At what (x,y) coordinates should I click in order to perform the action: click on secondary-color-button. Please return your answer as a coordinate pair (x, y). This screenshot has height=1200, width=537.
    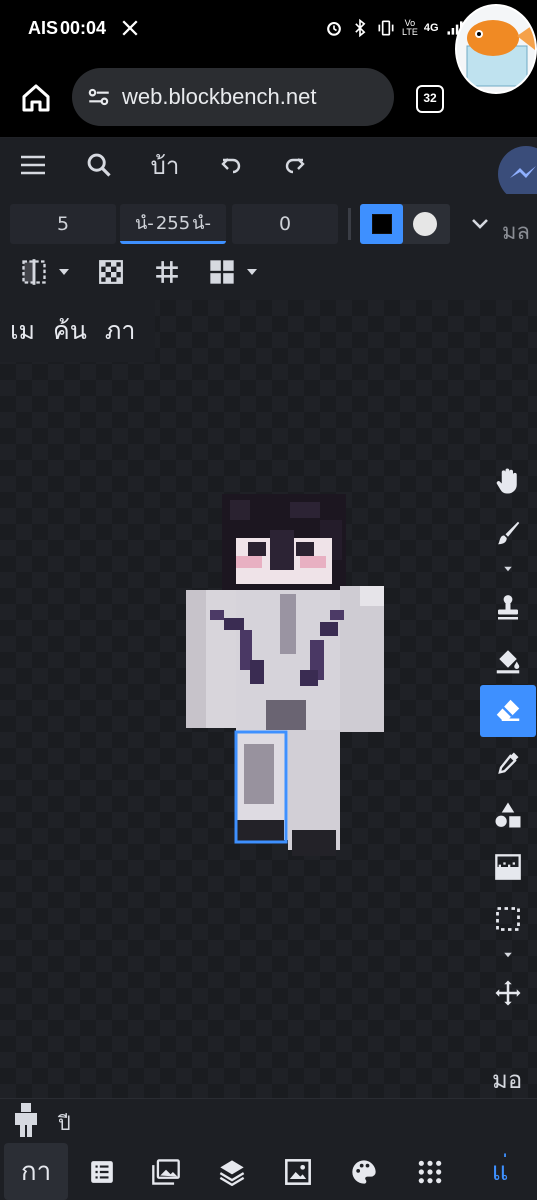
    Looking at the image, I should click on (425, 224).